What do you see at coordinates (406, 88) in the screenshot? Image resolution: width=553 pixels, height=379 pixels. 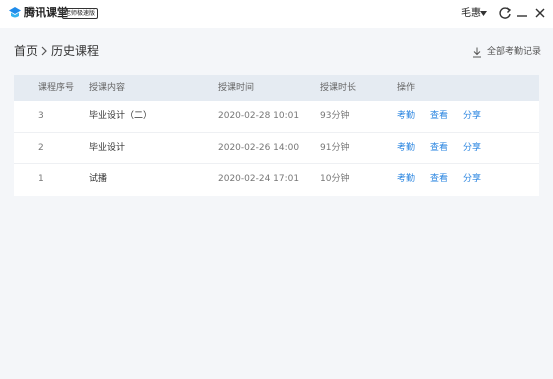 I see `column-header: 操作` at bounding box center [406, 88].